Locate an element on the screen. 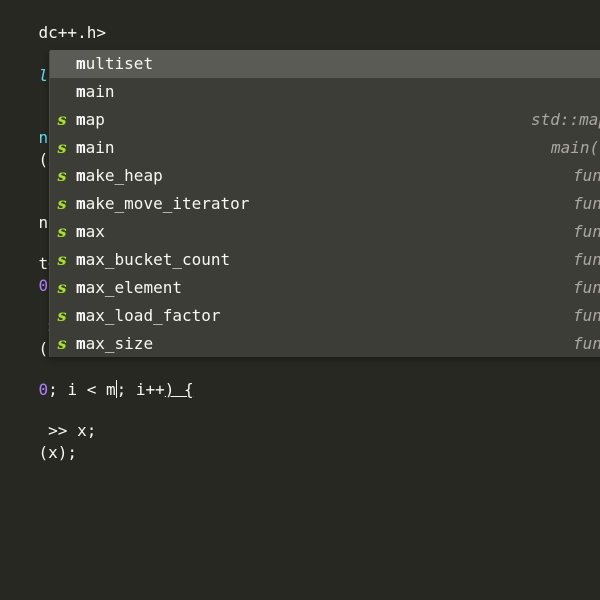 The image size is (600, 600). autocomplete-item-annotation-box: main() is located at coordinates (575, 148).